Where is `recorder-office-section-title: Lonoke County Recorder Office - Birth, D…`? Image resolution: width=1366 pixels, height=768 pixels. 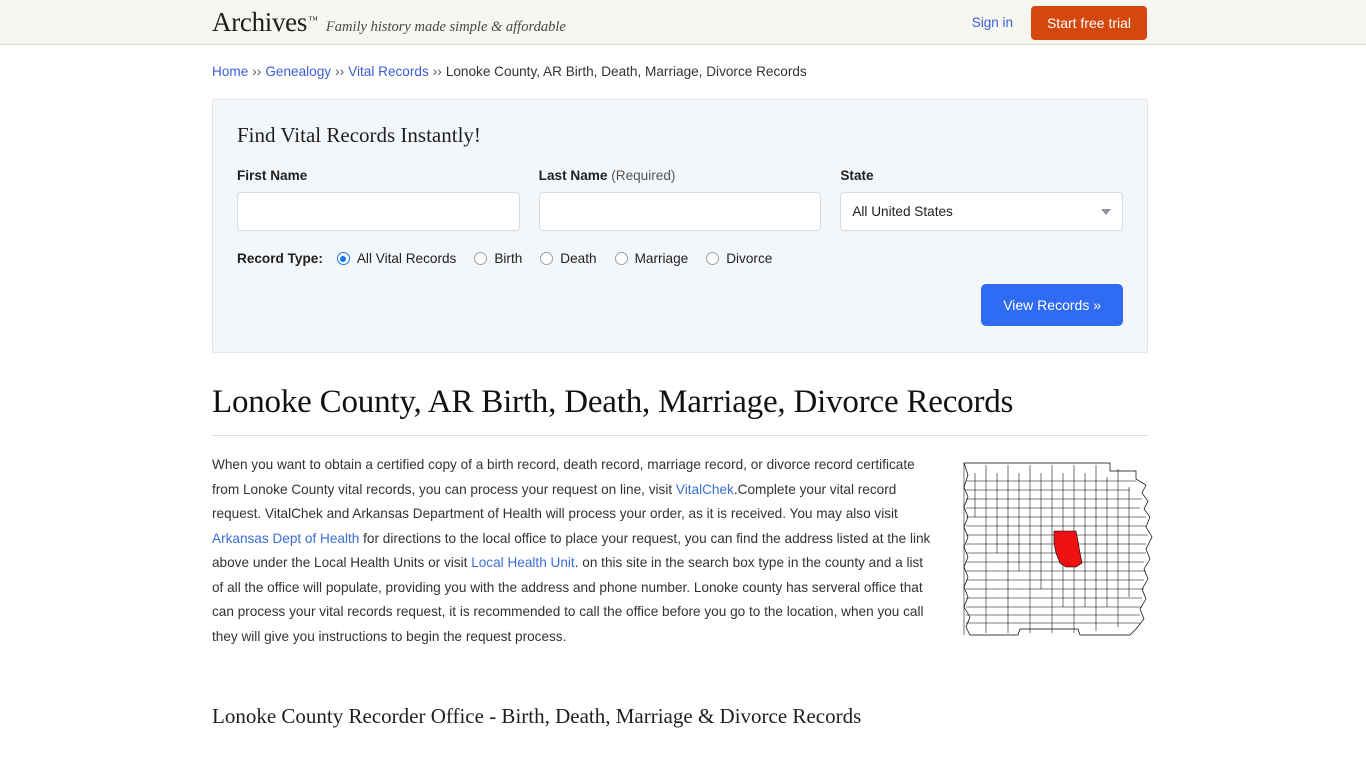 recorder-office-section-title: Lonoke County Recorder Office - Birth, D… is located at coordinates (537, 716).